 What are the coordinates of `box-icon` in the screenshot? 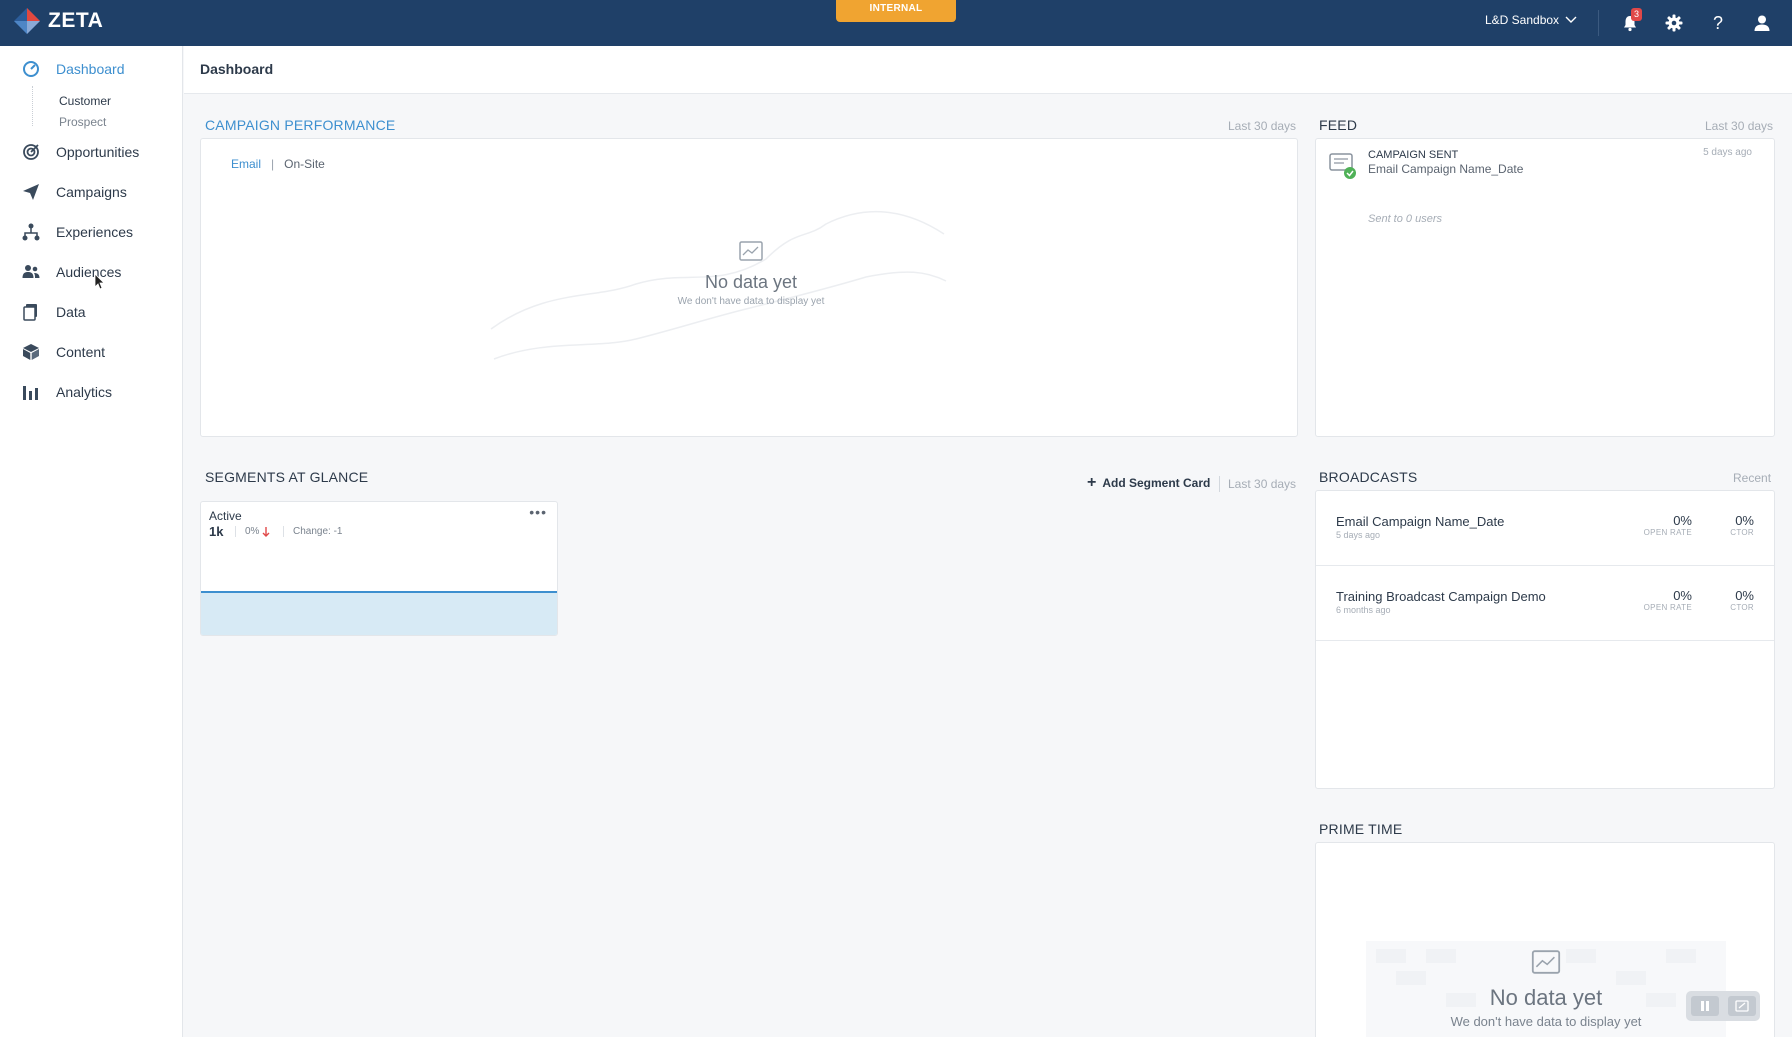 It's located at (31, 352).